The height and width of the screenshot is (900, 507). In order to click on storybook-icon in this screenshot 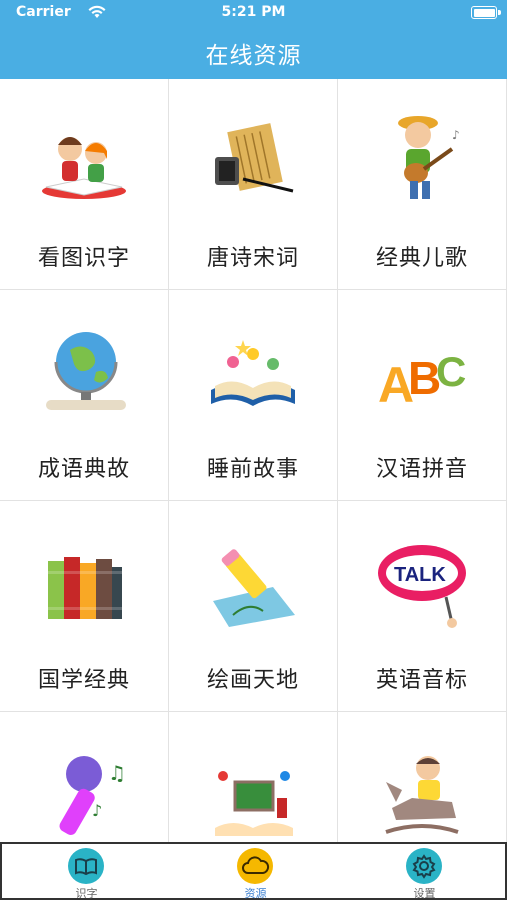, I will do `click(253, 373)`.